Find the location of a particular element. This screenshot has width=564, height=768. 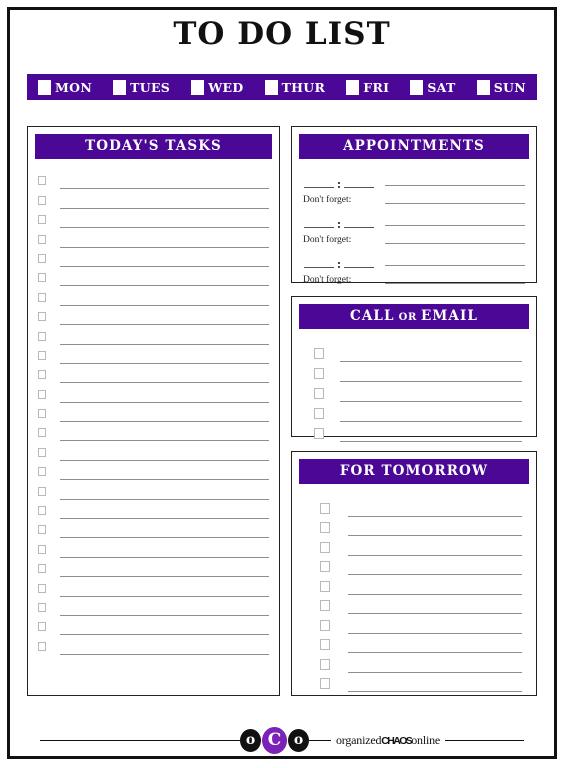

call-or-email-row is located at coordinates (418, 412).